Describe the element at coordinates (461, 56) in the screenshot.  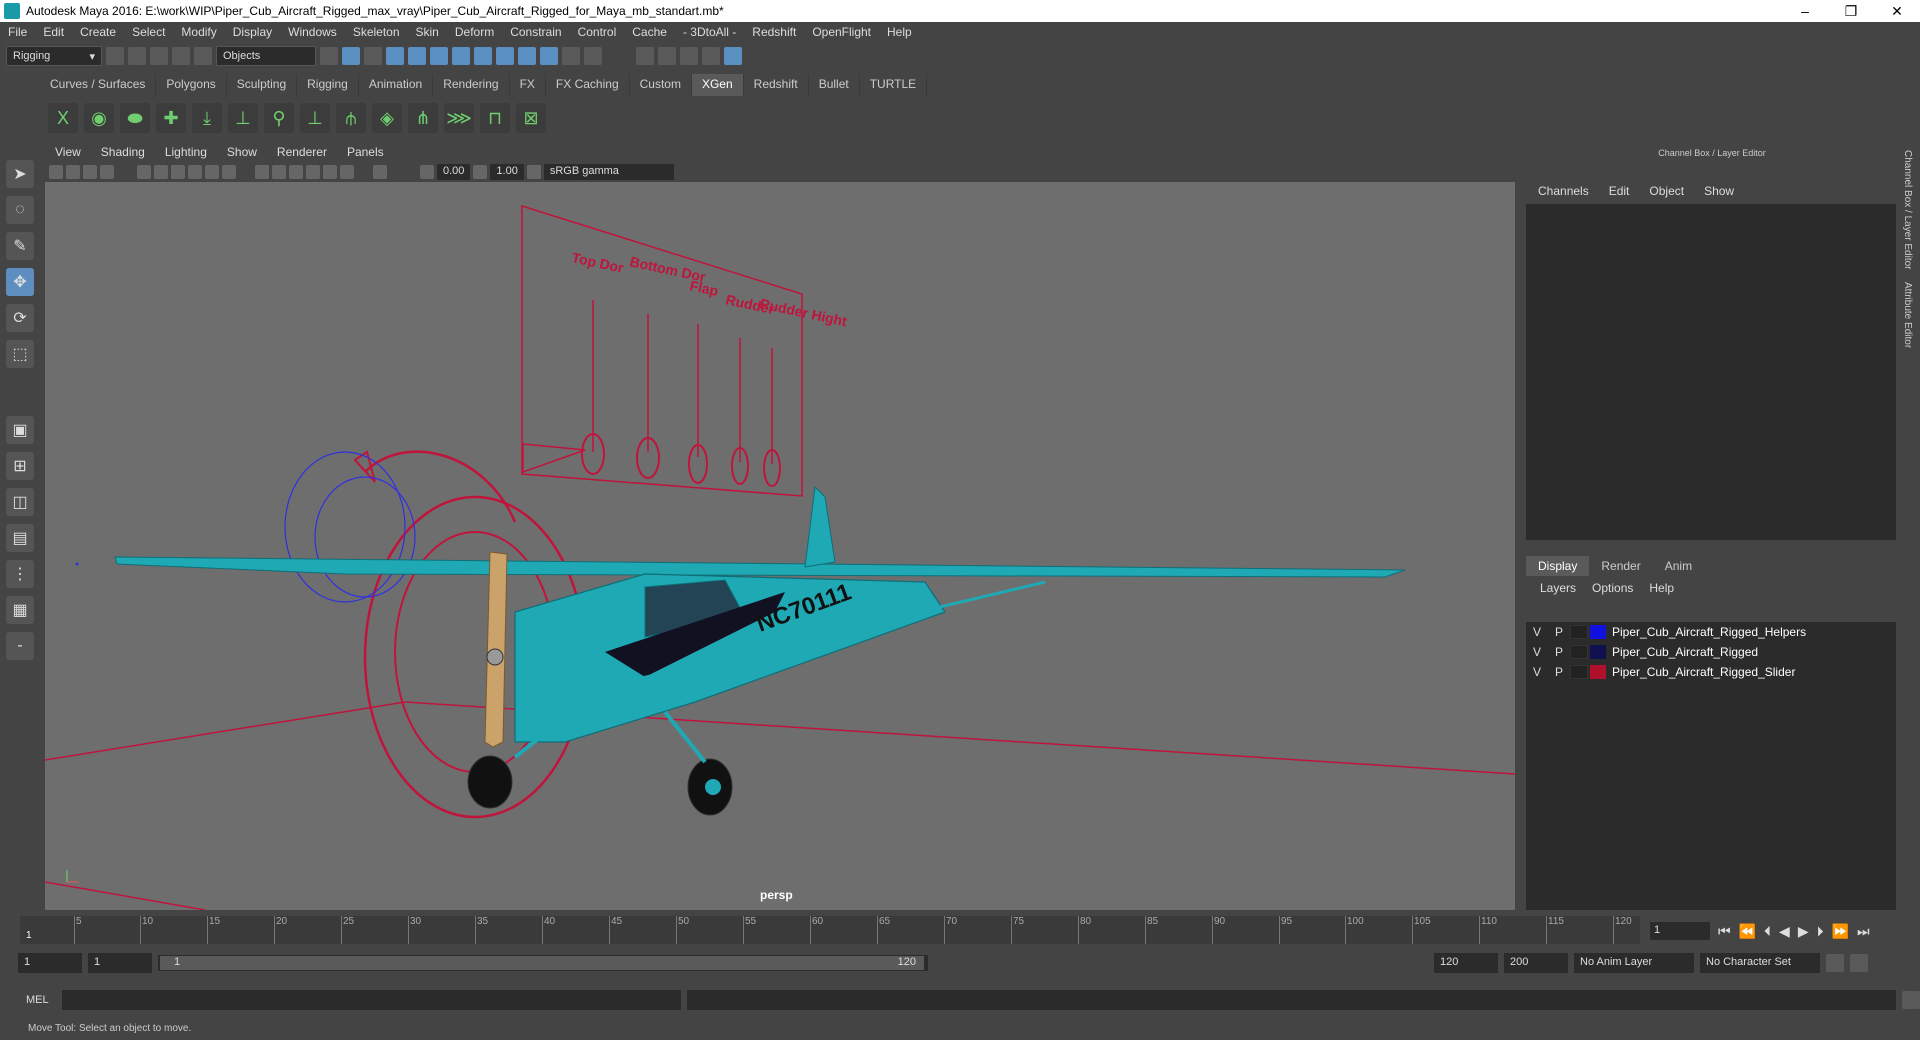
I see `snap-plane-icon` at that location.